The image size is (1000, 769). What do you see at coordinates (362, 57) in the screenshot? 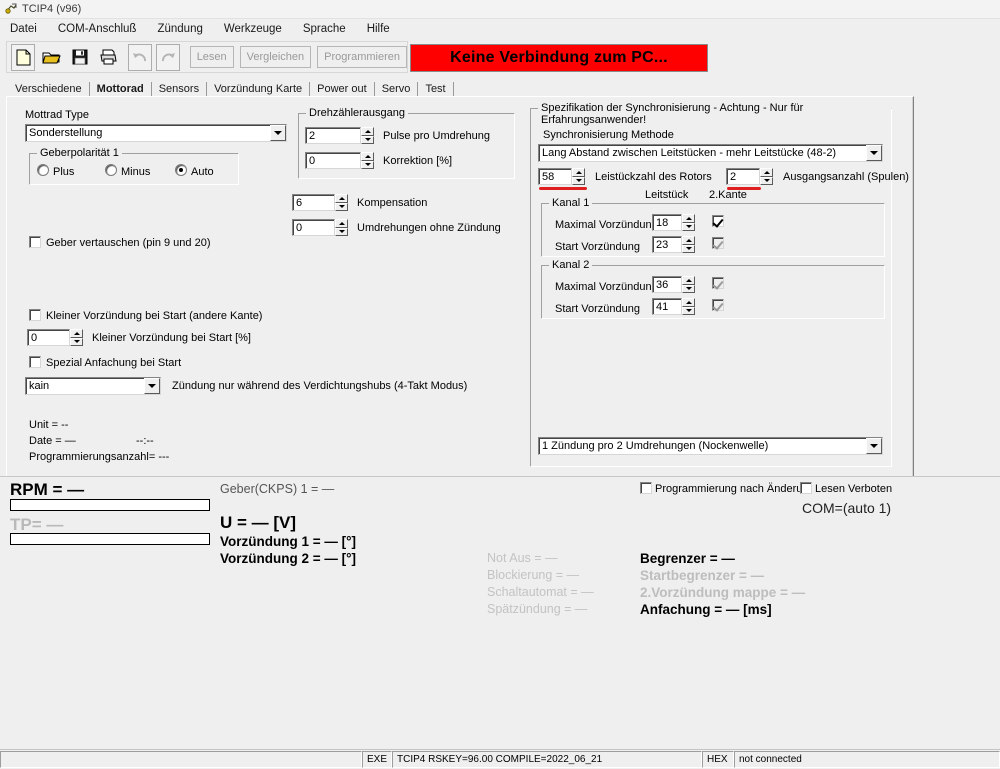
I see `programmieren-button: Programmieren` at bounding box center [362, 57].